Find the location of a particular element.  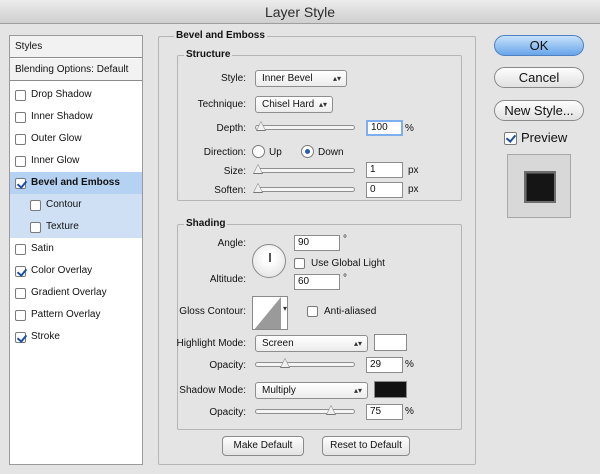

reset-to-default-button: Reset to Default is located at coordinates (366, 446).